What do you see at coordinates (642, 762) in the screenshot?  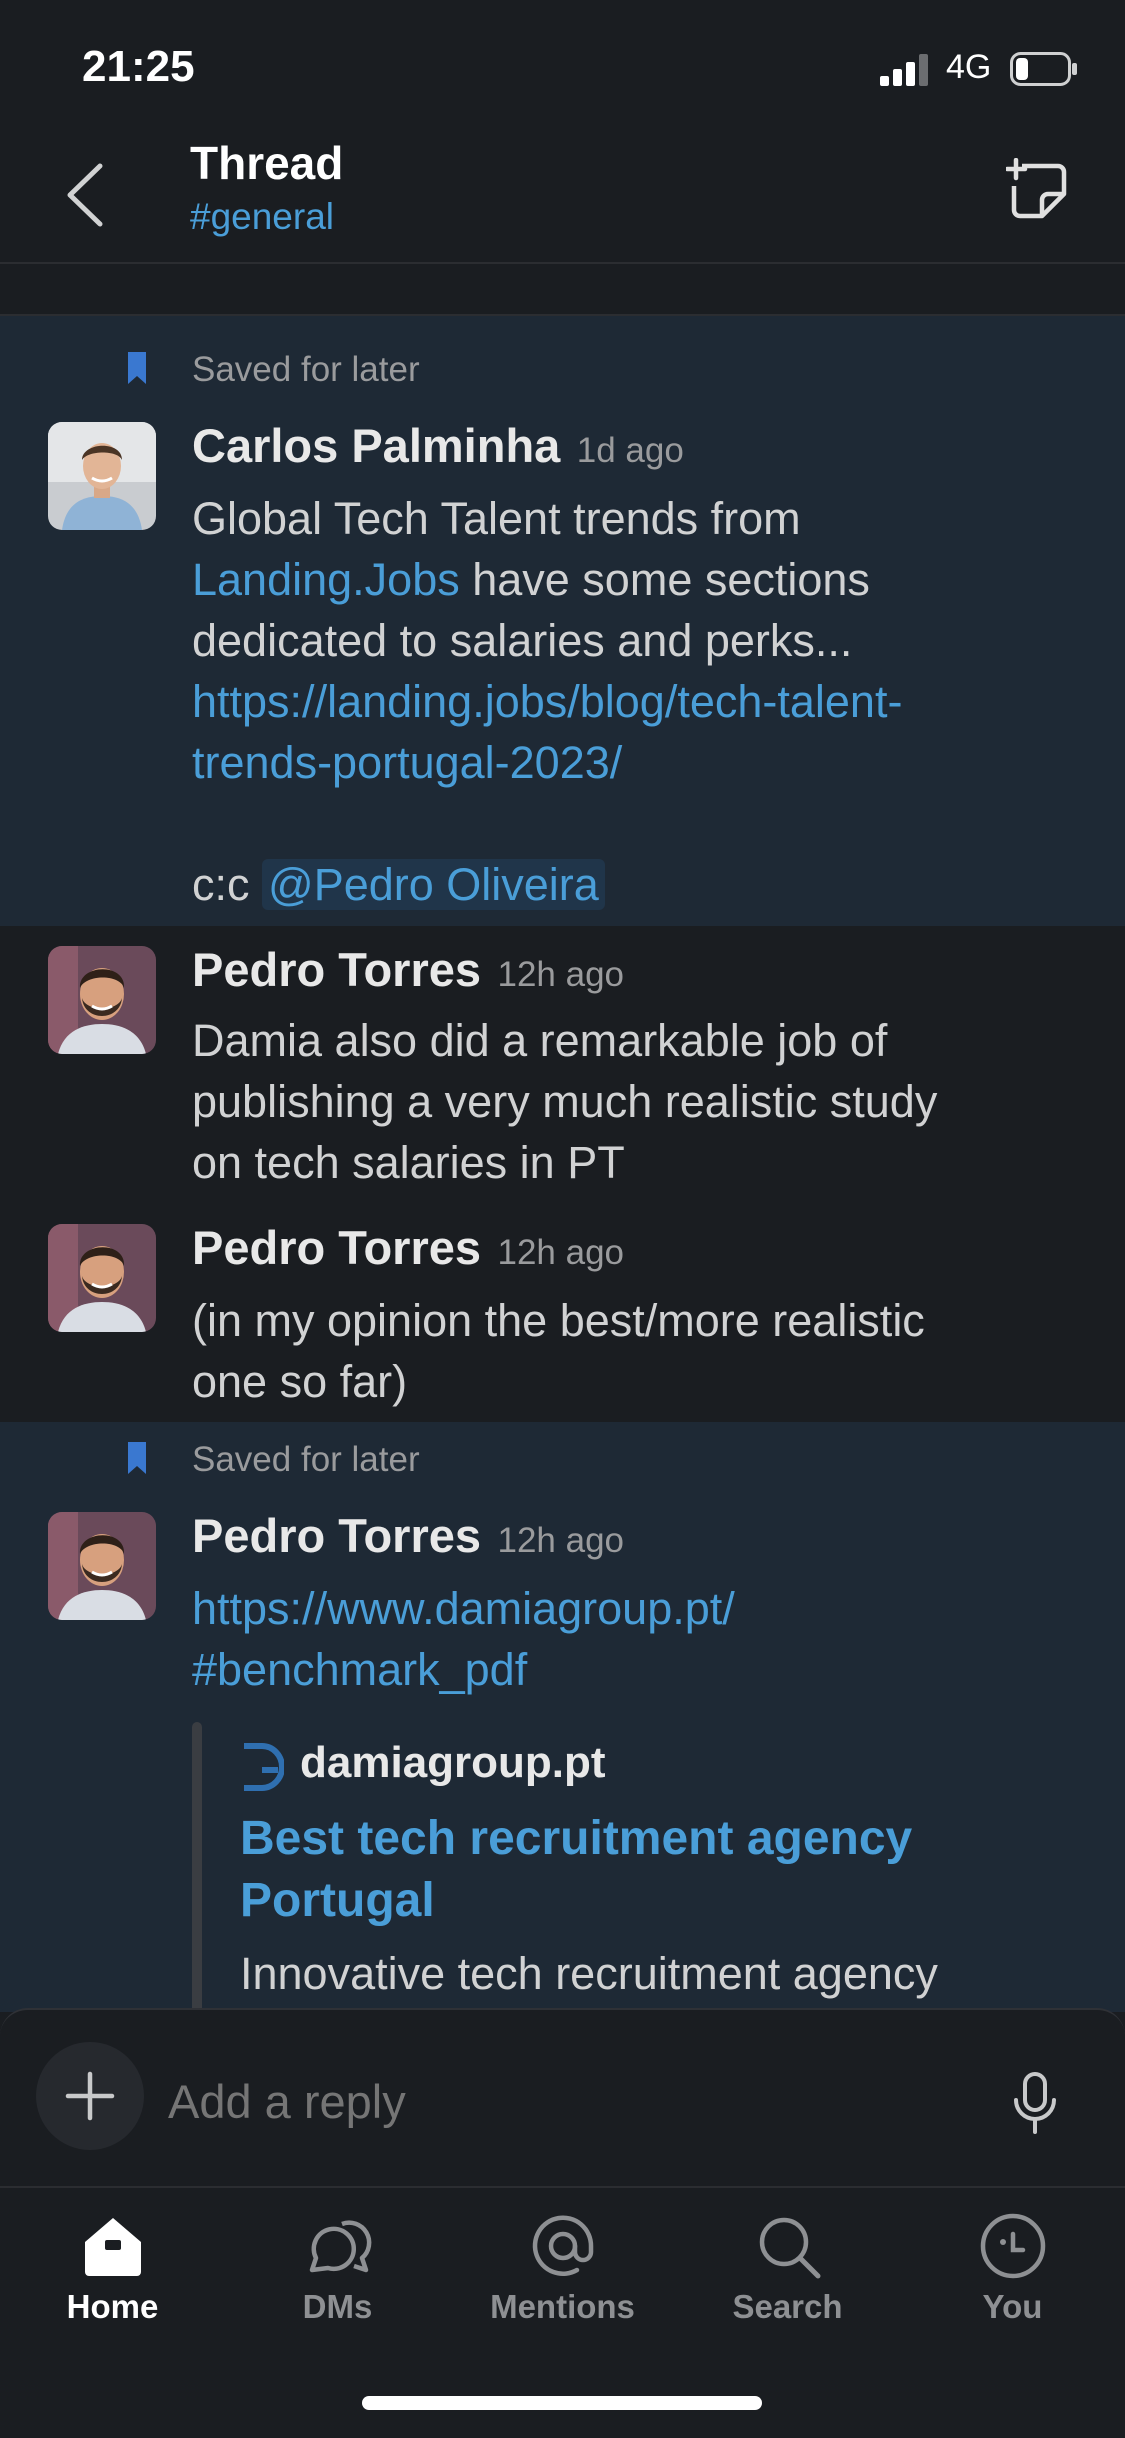 I see `url-link-cont: trends-portugal-2023/` at bounding box center [642, 762].